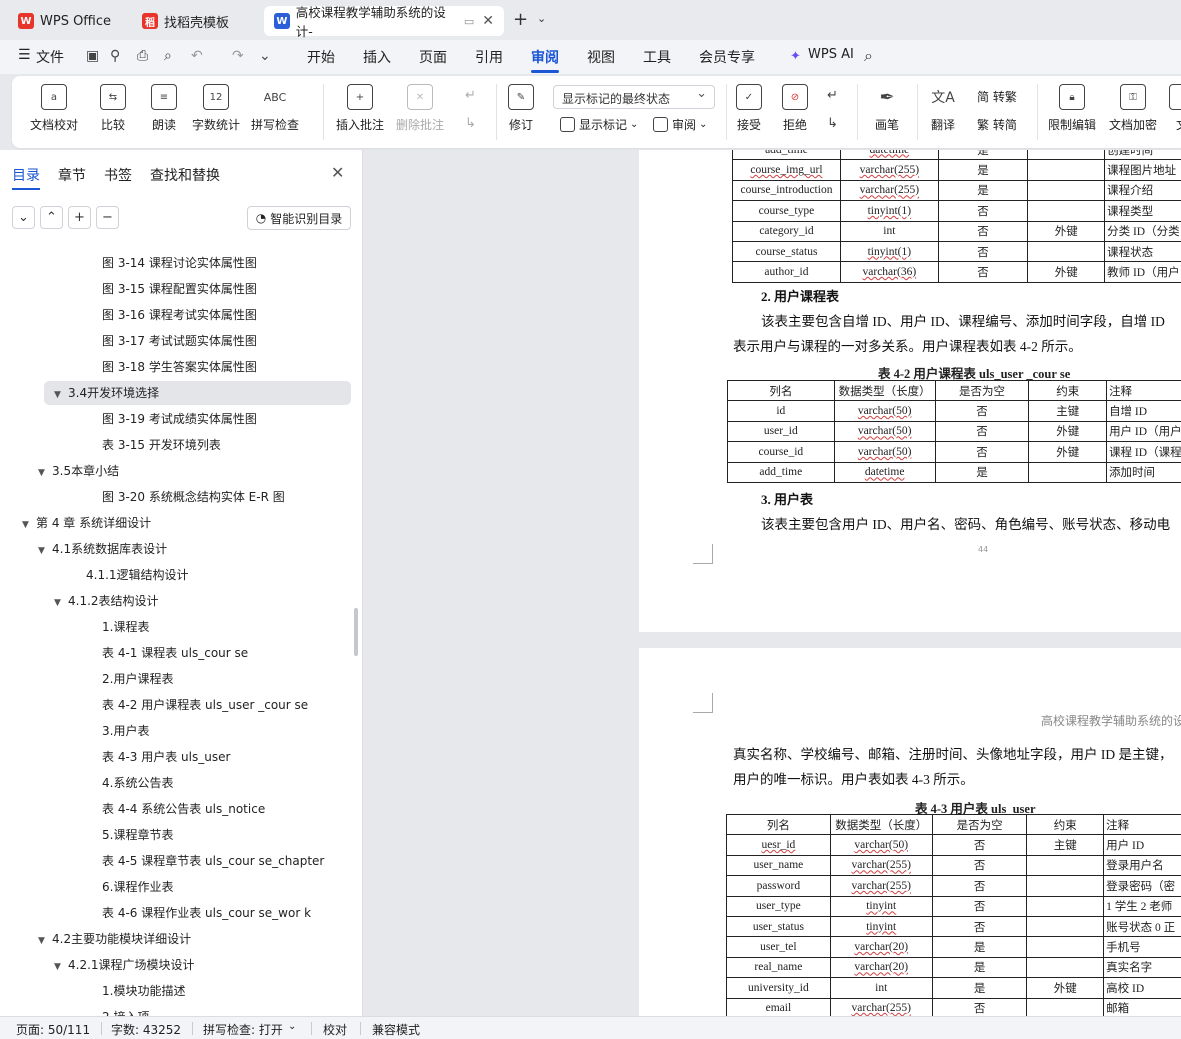  What do you see at coordinates (887, 108) in the screenshot?
I see `pen-button: ✒ 画笔` at bounding box center [887, 108].